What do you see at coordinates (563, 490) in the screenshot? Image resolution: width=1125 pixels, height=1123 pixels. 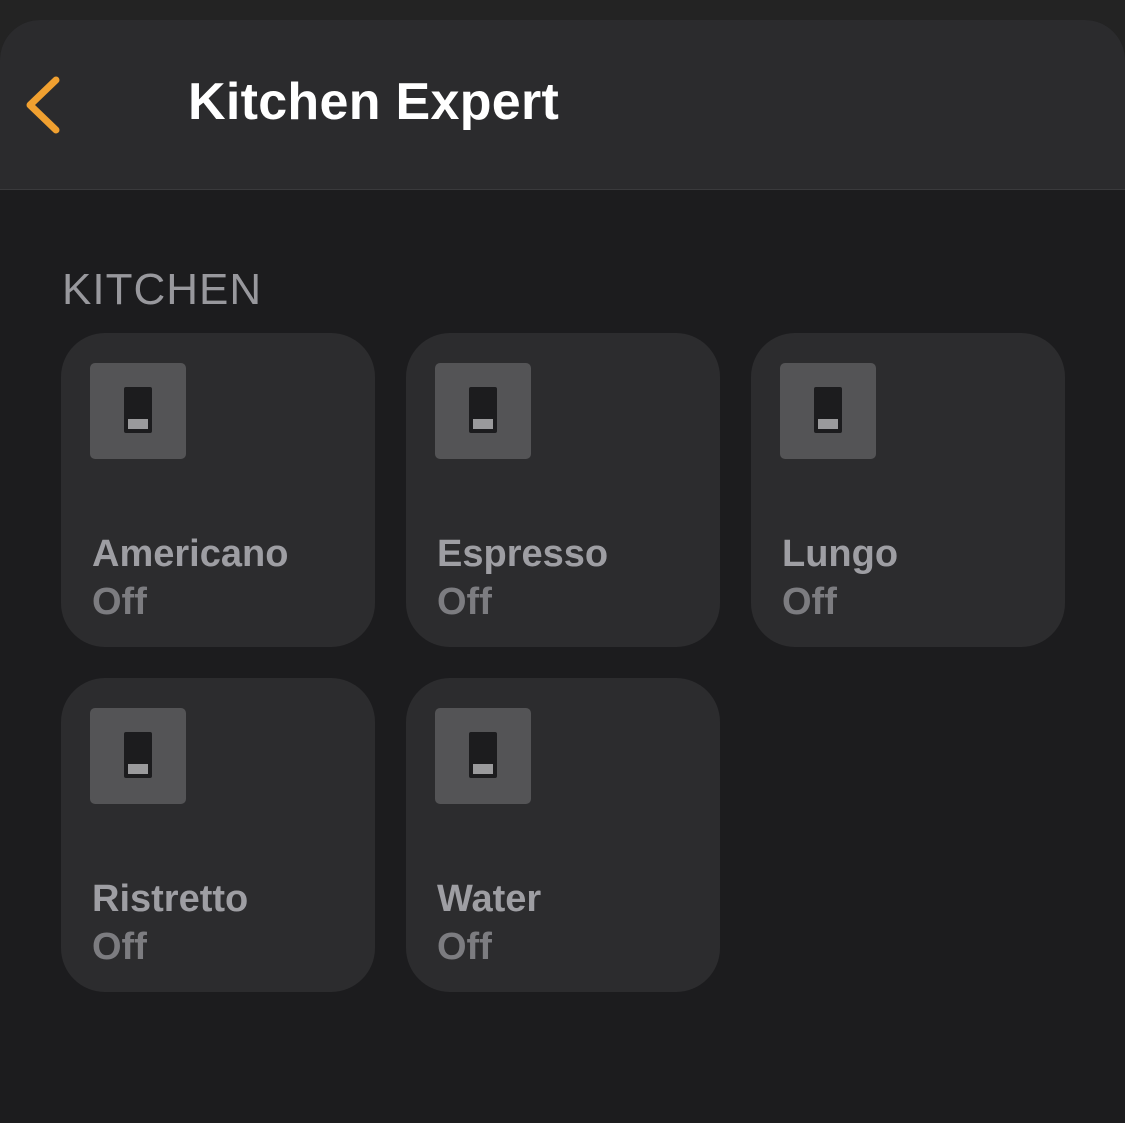 I see `tile-espresso: Espresso Off` at bounding box center [563, 490].